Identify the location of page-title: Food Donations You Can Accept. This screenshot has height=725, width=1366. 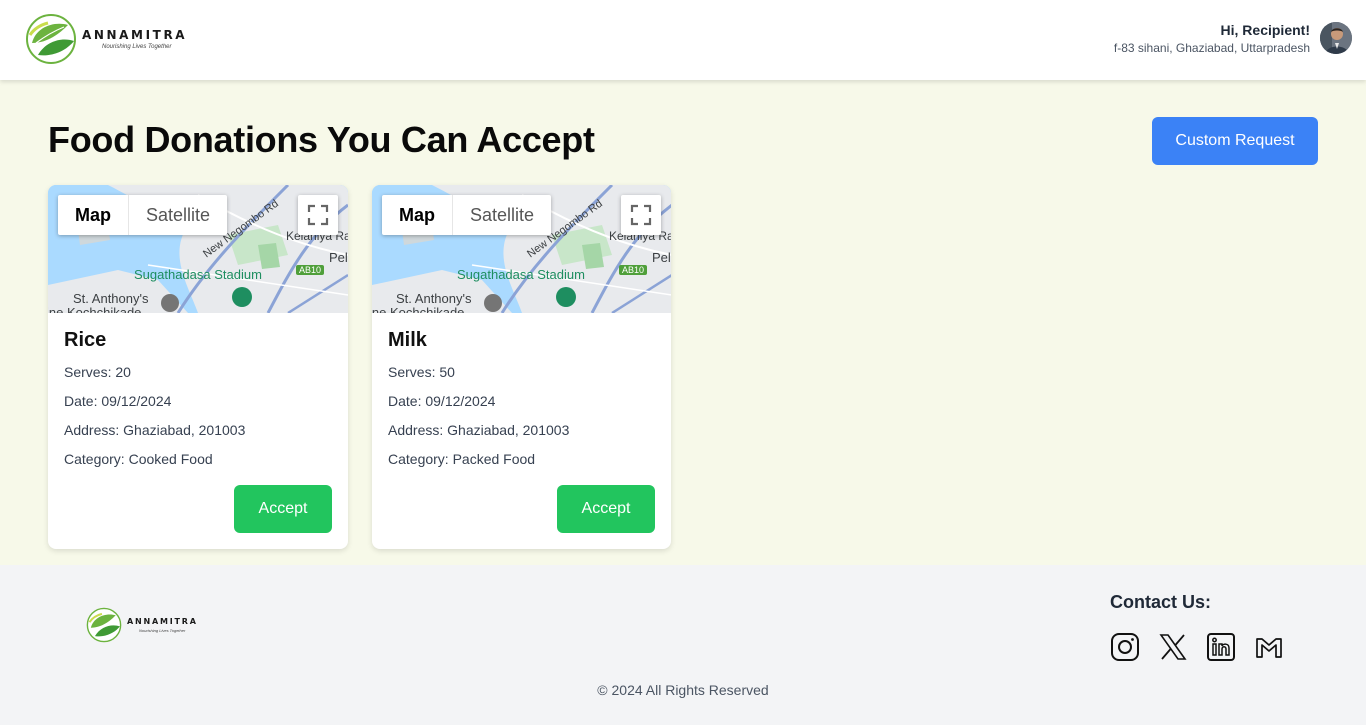
(321, 139).